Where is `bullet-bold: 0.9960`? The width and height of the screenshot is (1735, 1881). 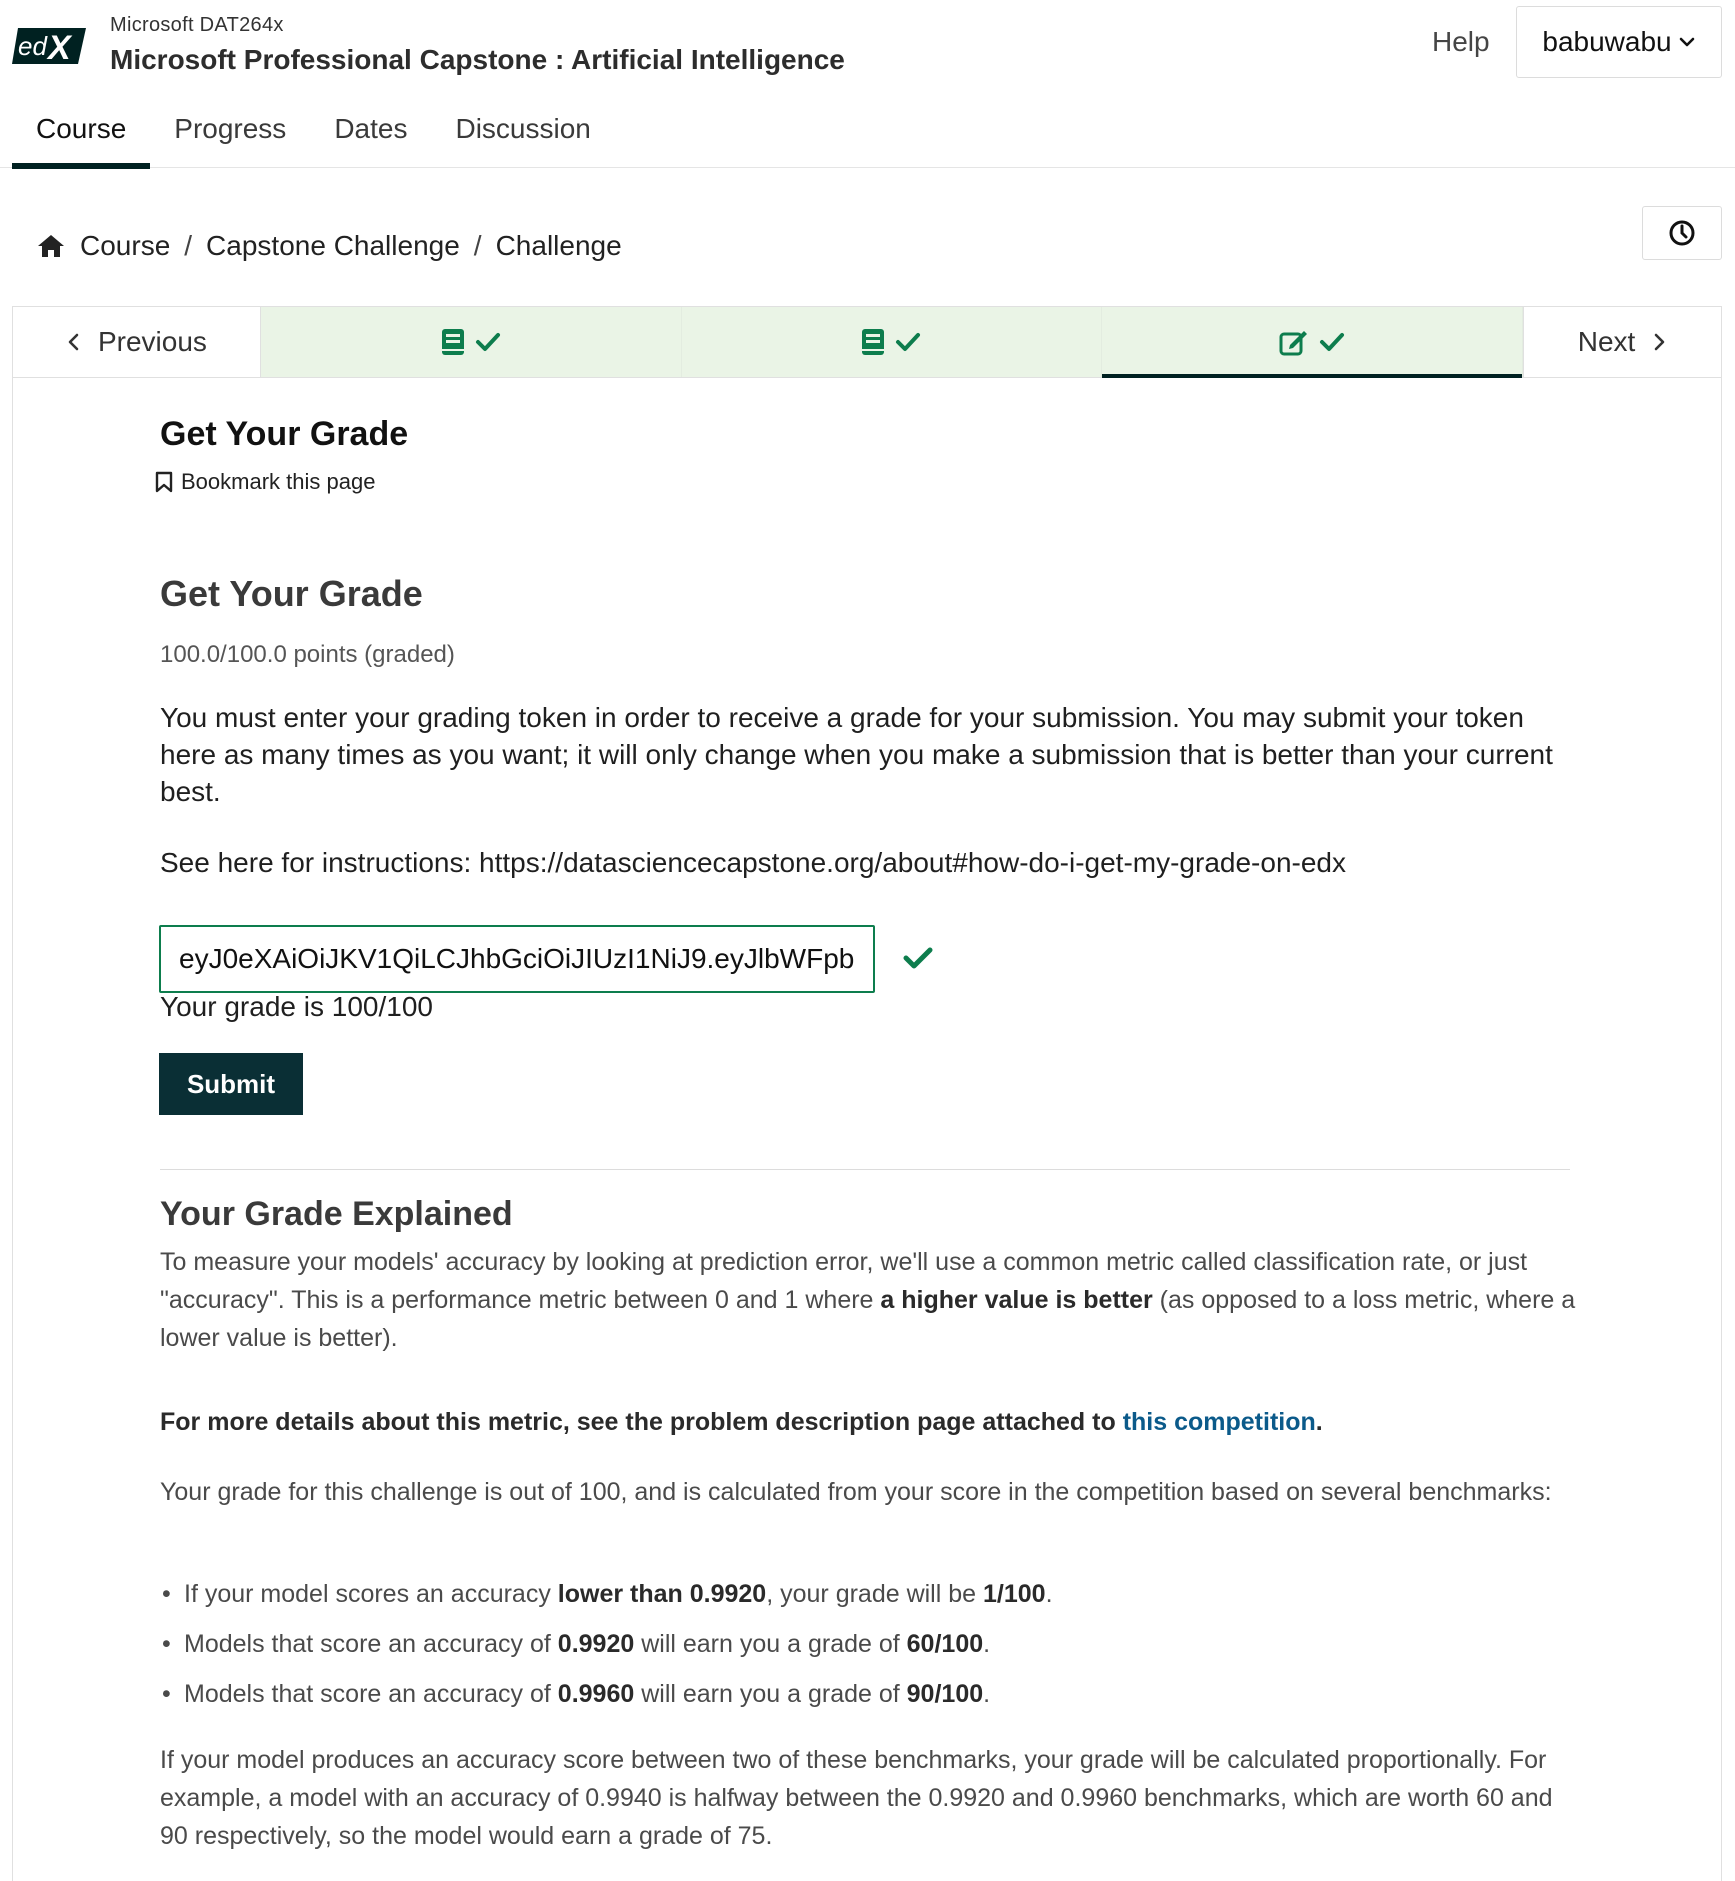
bullet-bold: 0.9960 is located at coordinates (596, 1694).